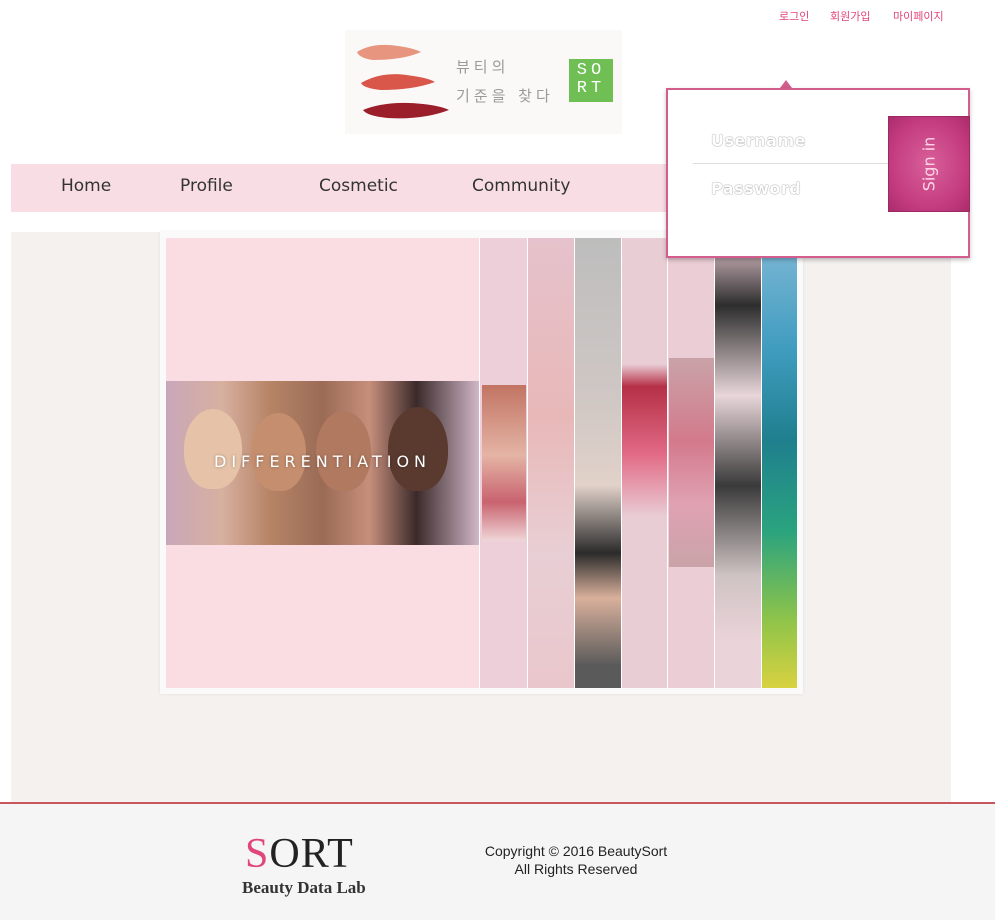 Image resolution: width=995 pixels, height=920 pixels. I want to click on sign-in-button: Sign in, so click(929, 164).